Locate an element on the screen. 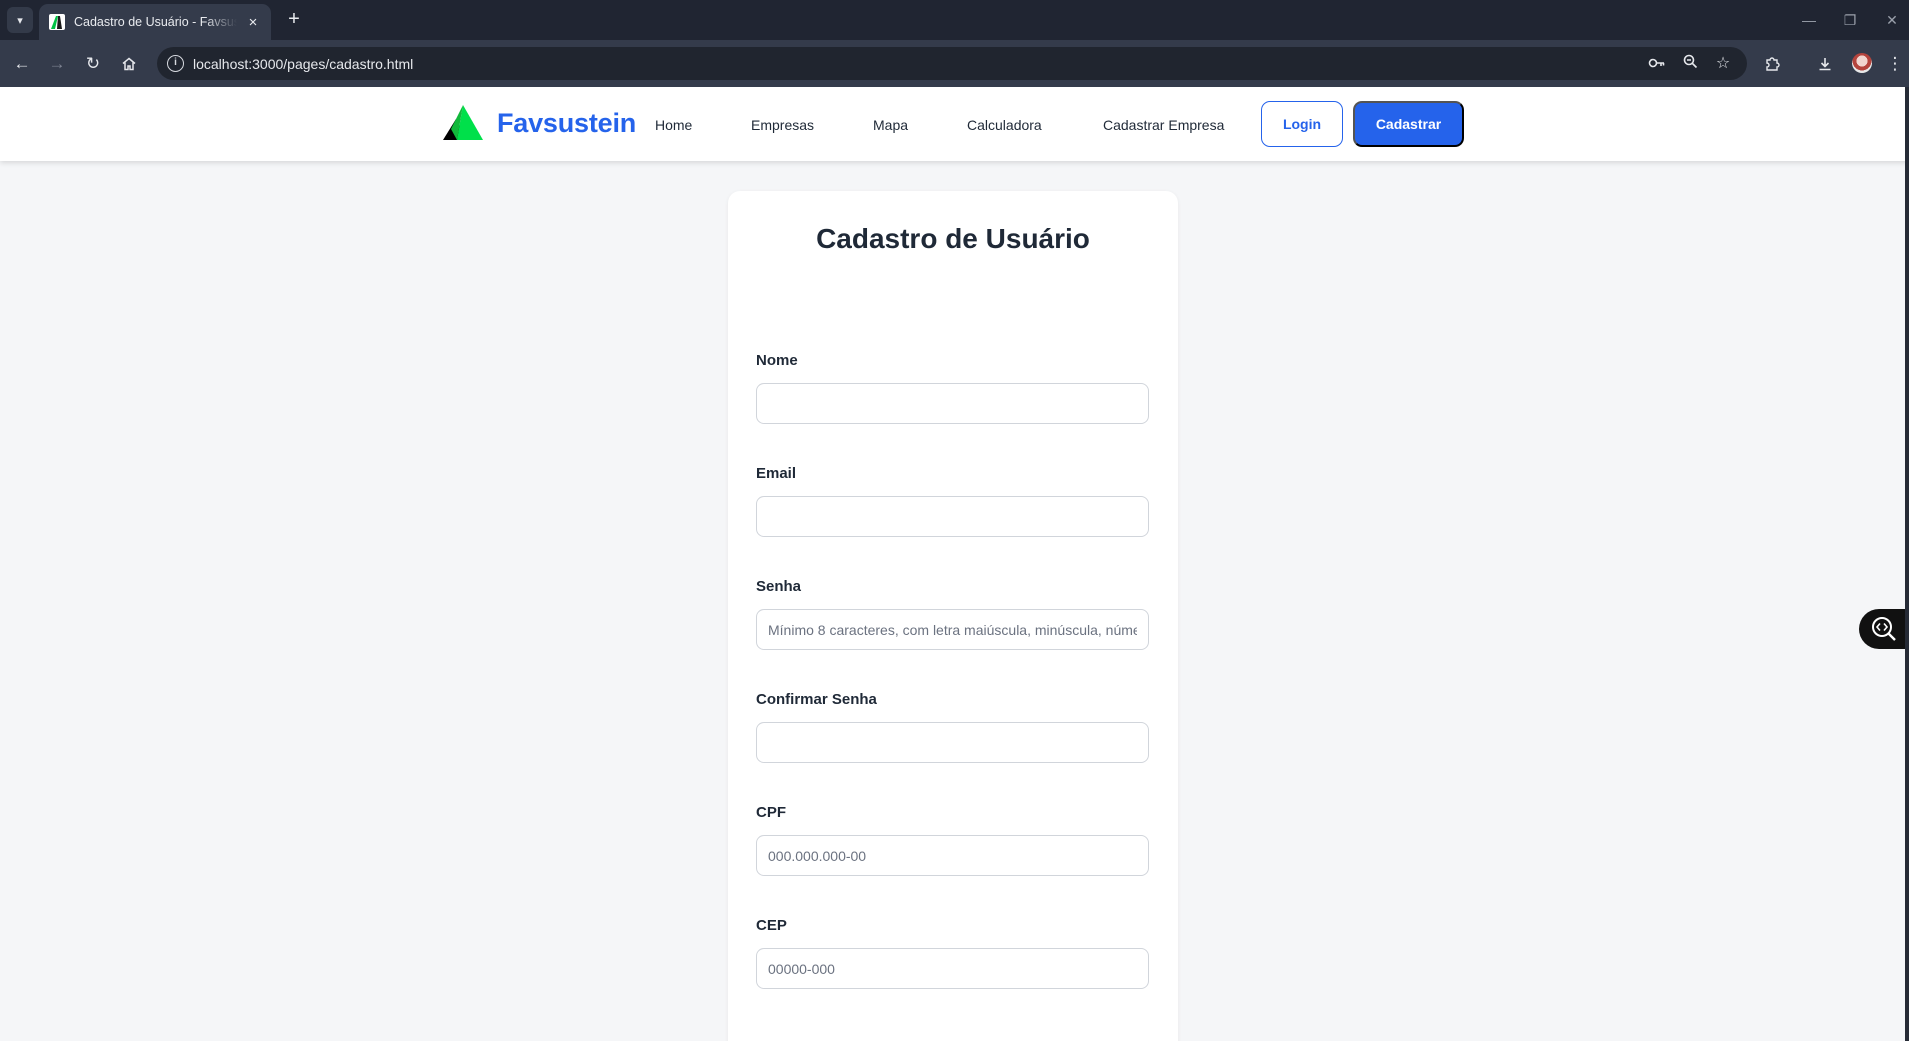  nome-label: Nome is located at coordinates (777, 360).